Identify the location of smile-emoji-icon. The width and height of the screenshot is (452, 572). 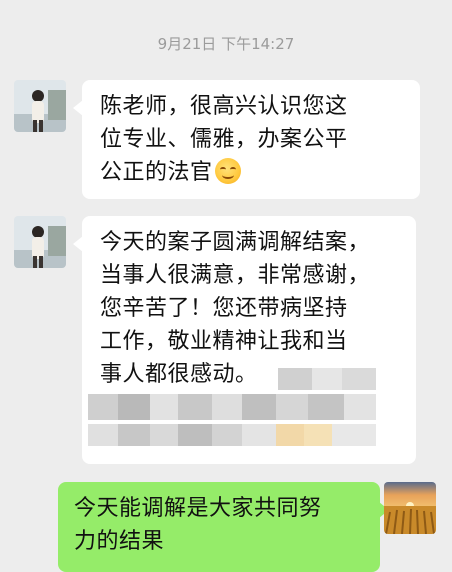
(227, 171).